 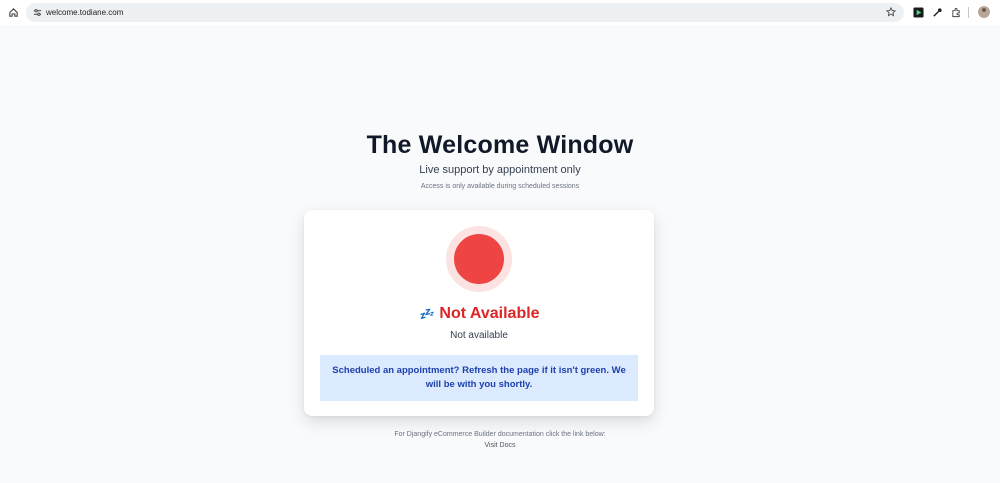 I want to click on status-subtitle: Not available, so click(x=479, y=335).